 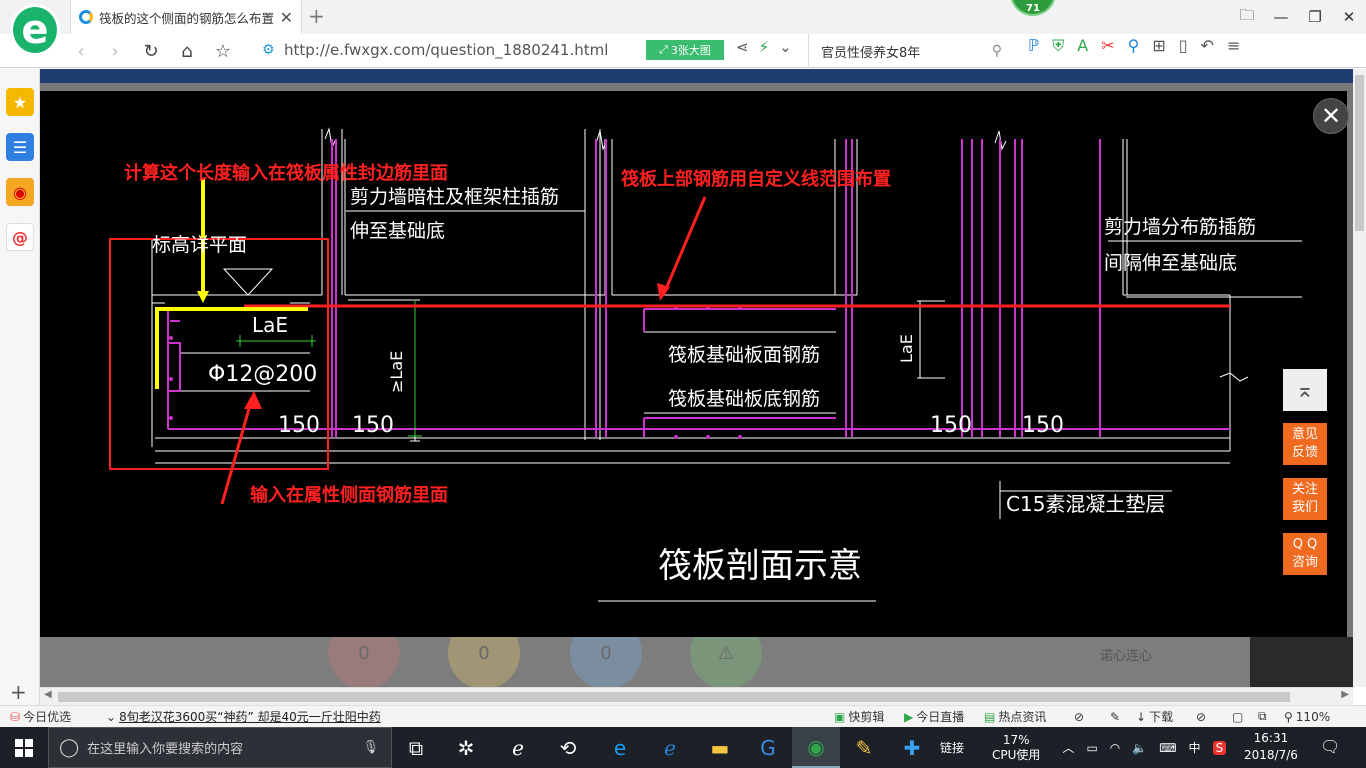 What do you see at coordinates (20, 147) in the screenshot?
I see `reading-list-icon: ☰` at bounding box center [20, 147].